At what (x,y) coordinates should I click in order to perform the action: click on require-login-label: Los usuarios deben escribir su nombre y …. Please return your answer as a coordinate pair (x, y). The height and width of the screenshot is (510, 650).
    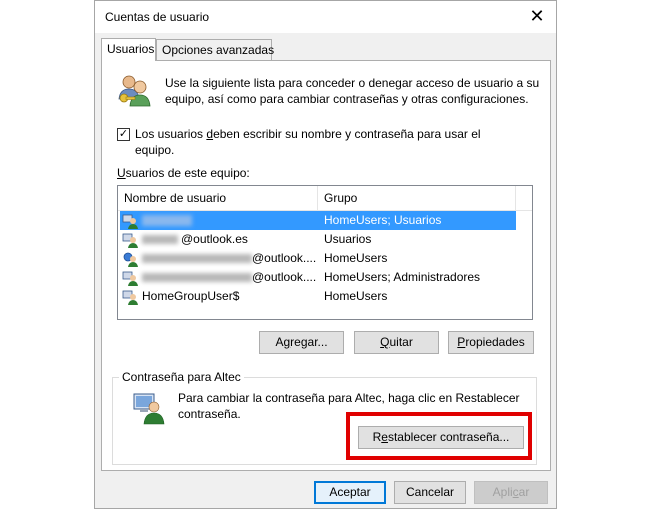
    Looking at the image, I should click on (308, 142).